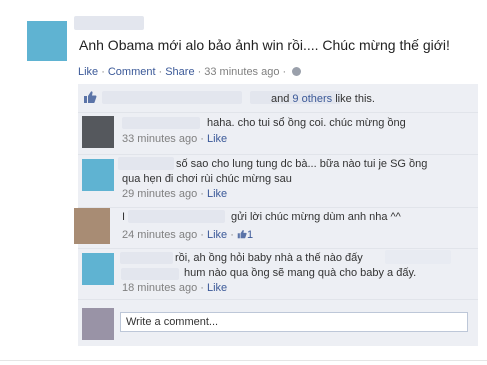 The height and width of the screenshot is (365, 487). I want to click on likes-summary: and 9 others like this., so click(278, 98).